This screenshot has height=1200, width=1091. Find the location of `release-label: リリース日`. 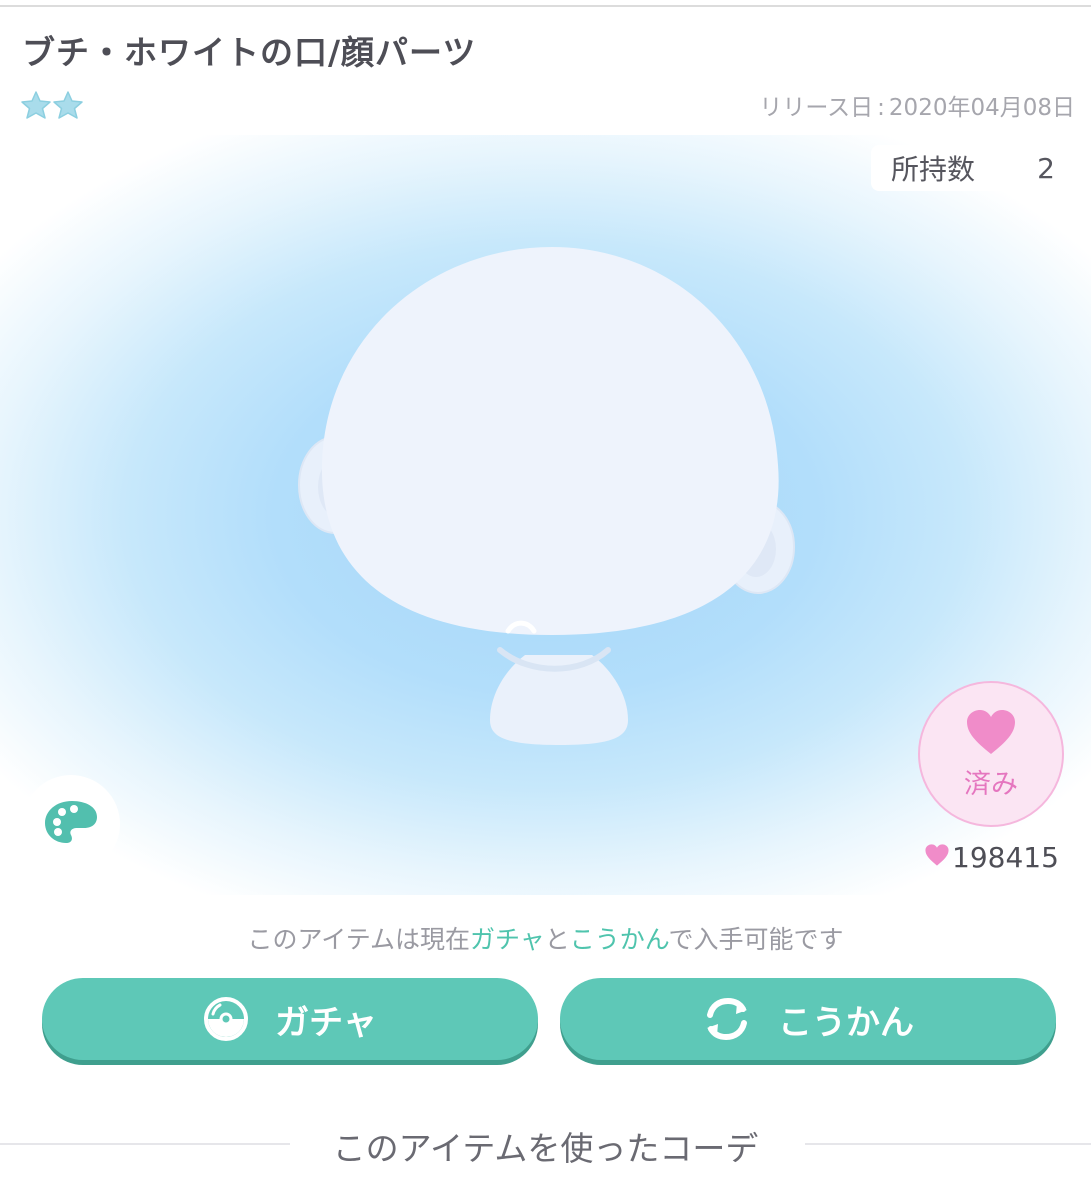

release-label: リリース日 is located at coordinates (816, 108).